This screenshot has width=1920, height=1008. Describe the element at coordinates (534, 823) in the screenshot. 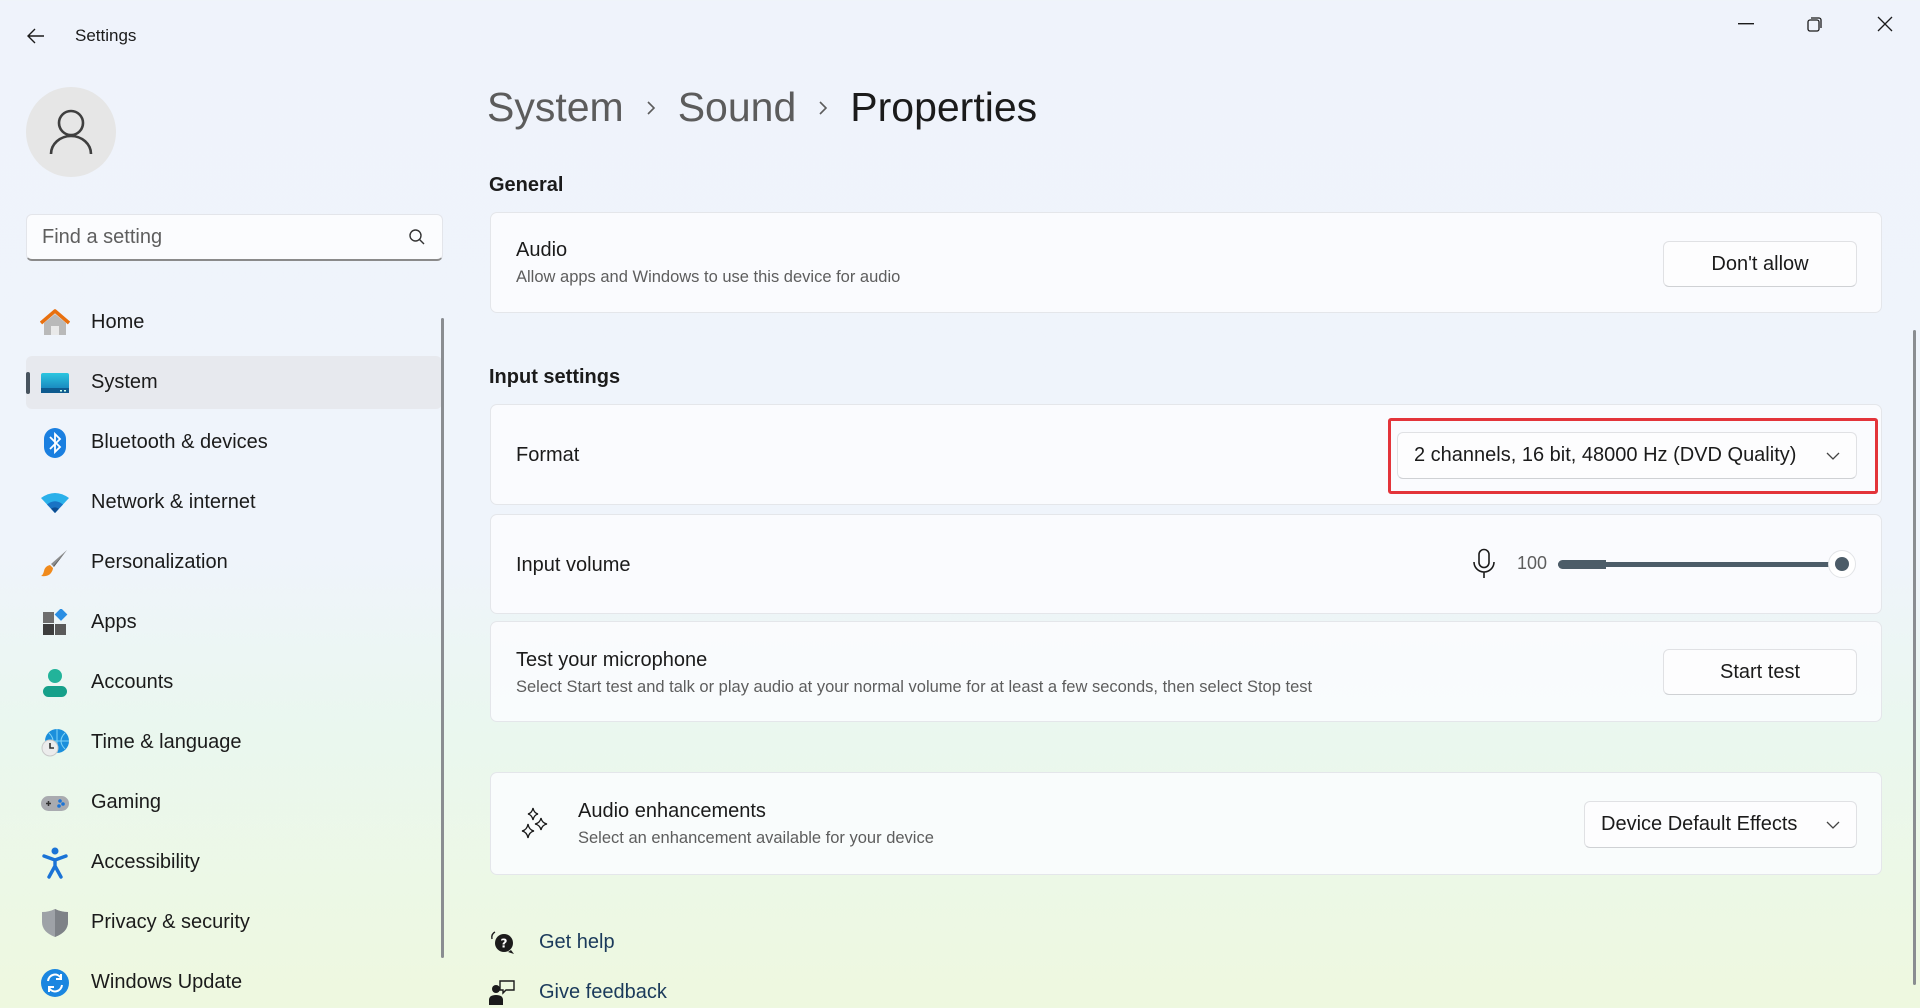

I see `sparkle-icon` at that location.